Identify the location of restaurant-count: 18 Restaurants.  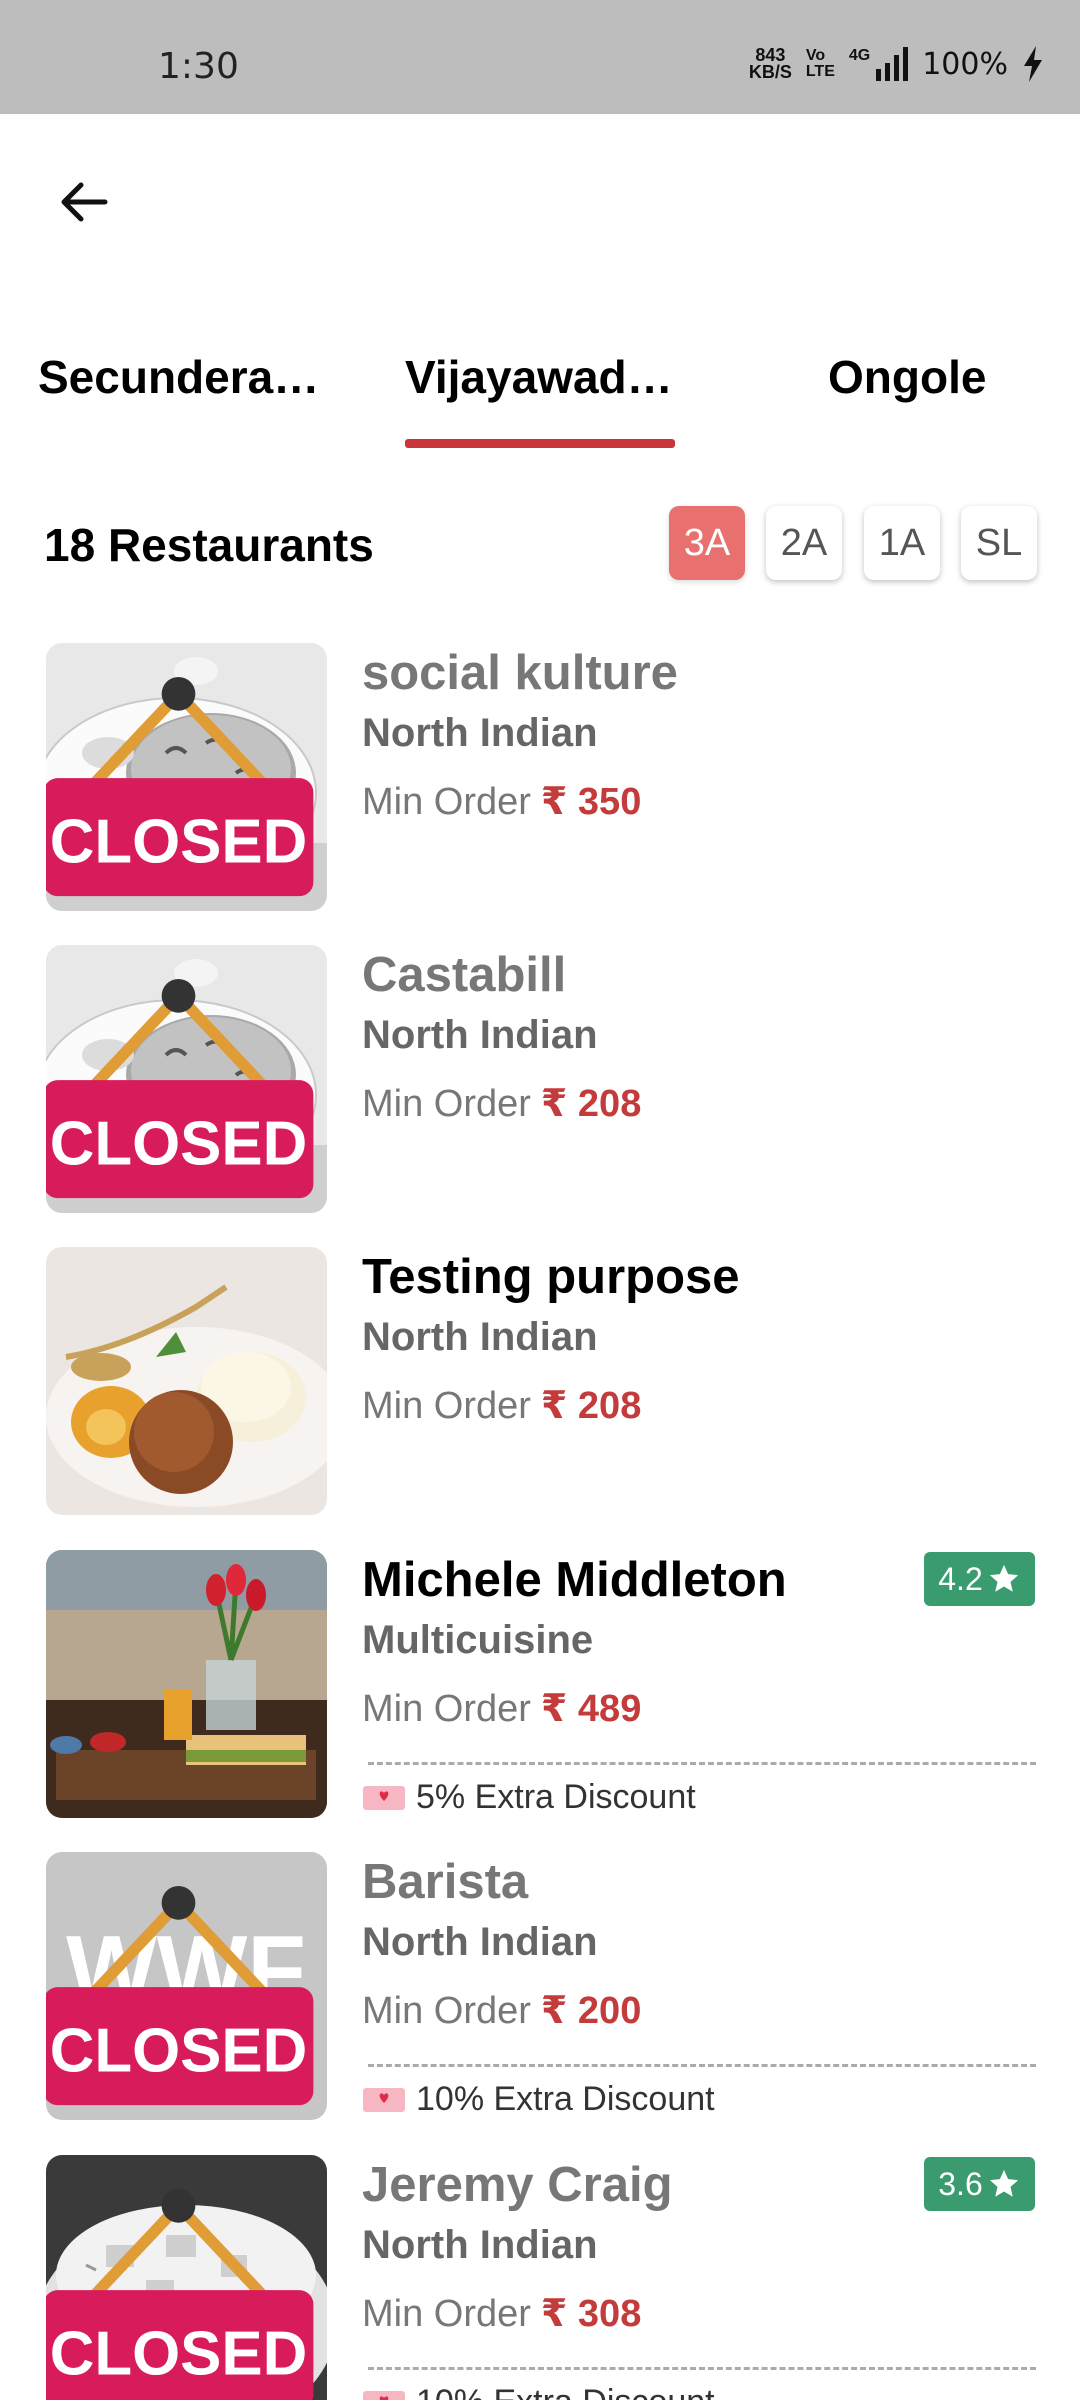
(209, 545).